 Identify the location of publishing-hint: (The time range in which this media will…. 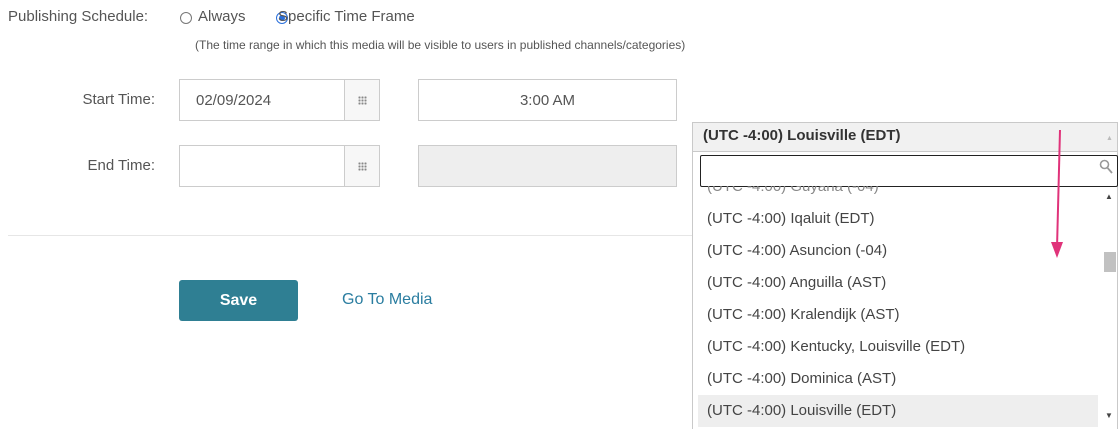
(440, 45).